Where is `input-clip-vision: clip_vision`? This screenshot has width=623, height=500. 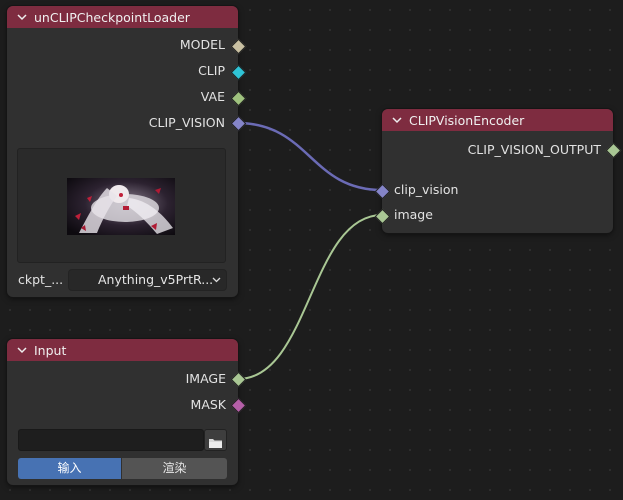
input-clip-vision: clip_vision is located at coordinates (426, 190).